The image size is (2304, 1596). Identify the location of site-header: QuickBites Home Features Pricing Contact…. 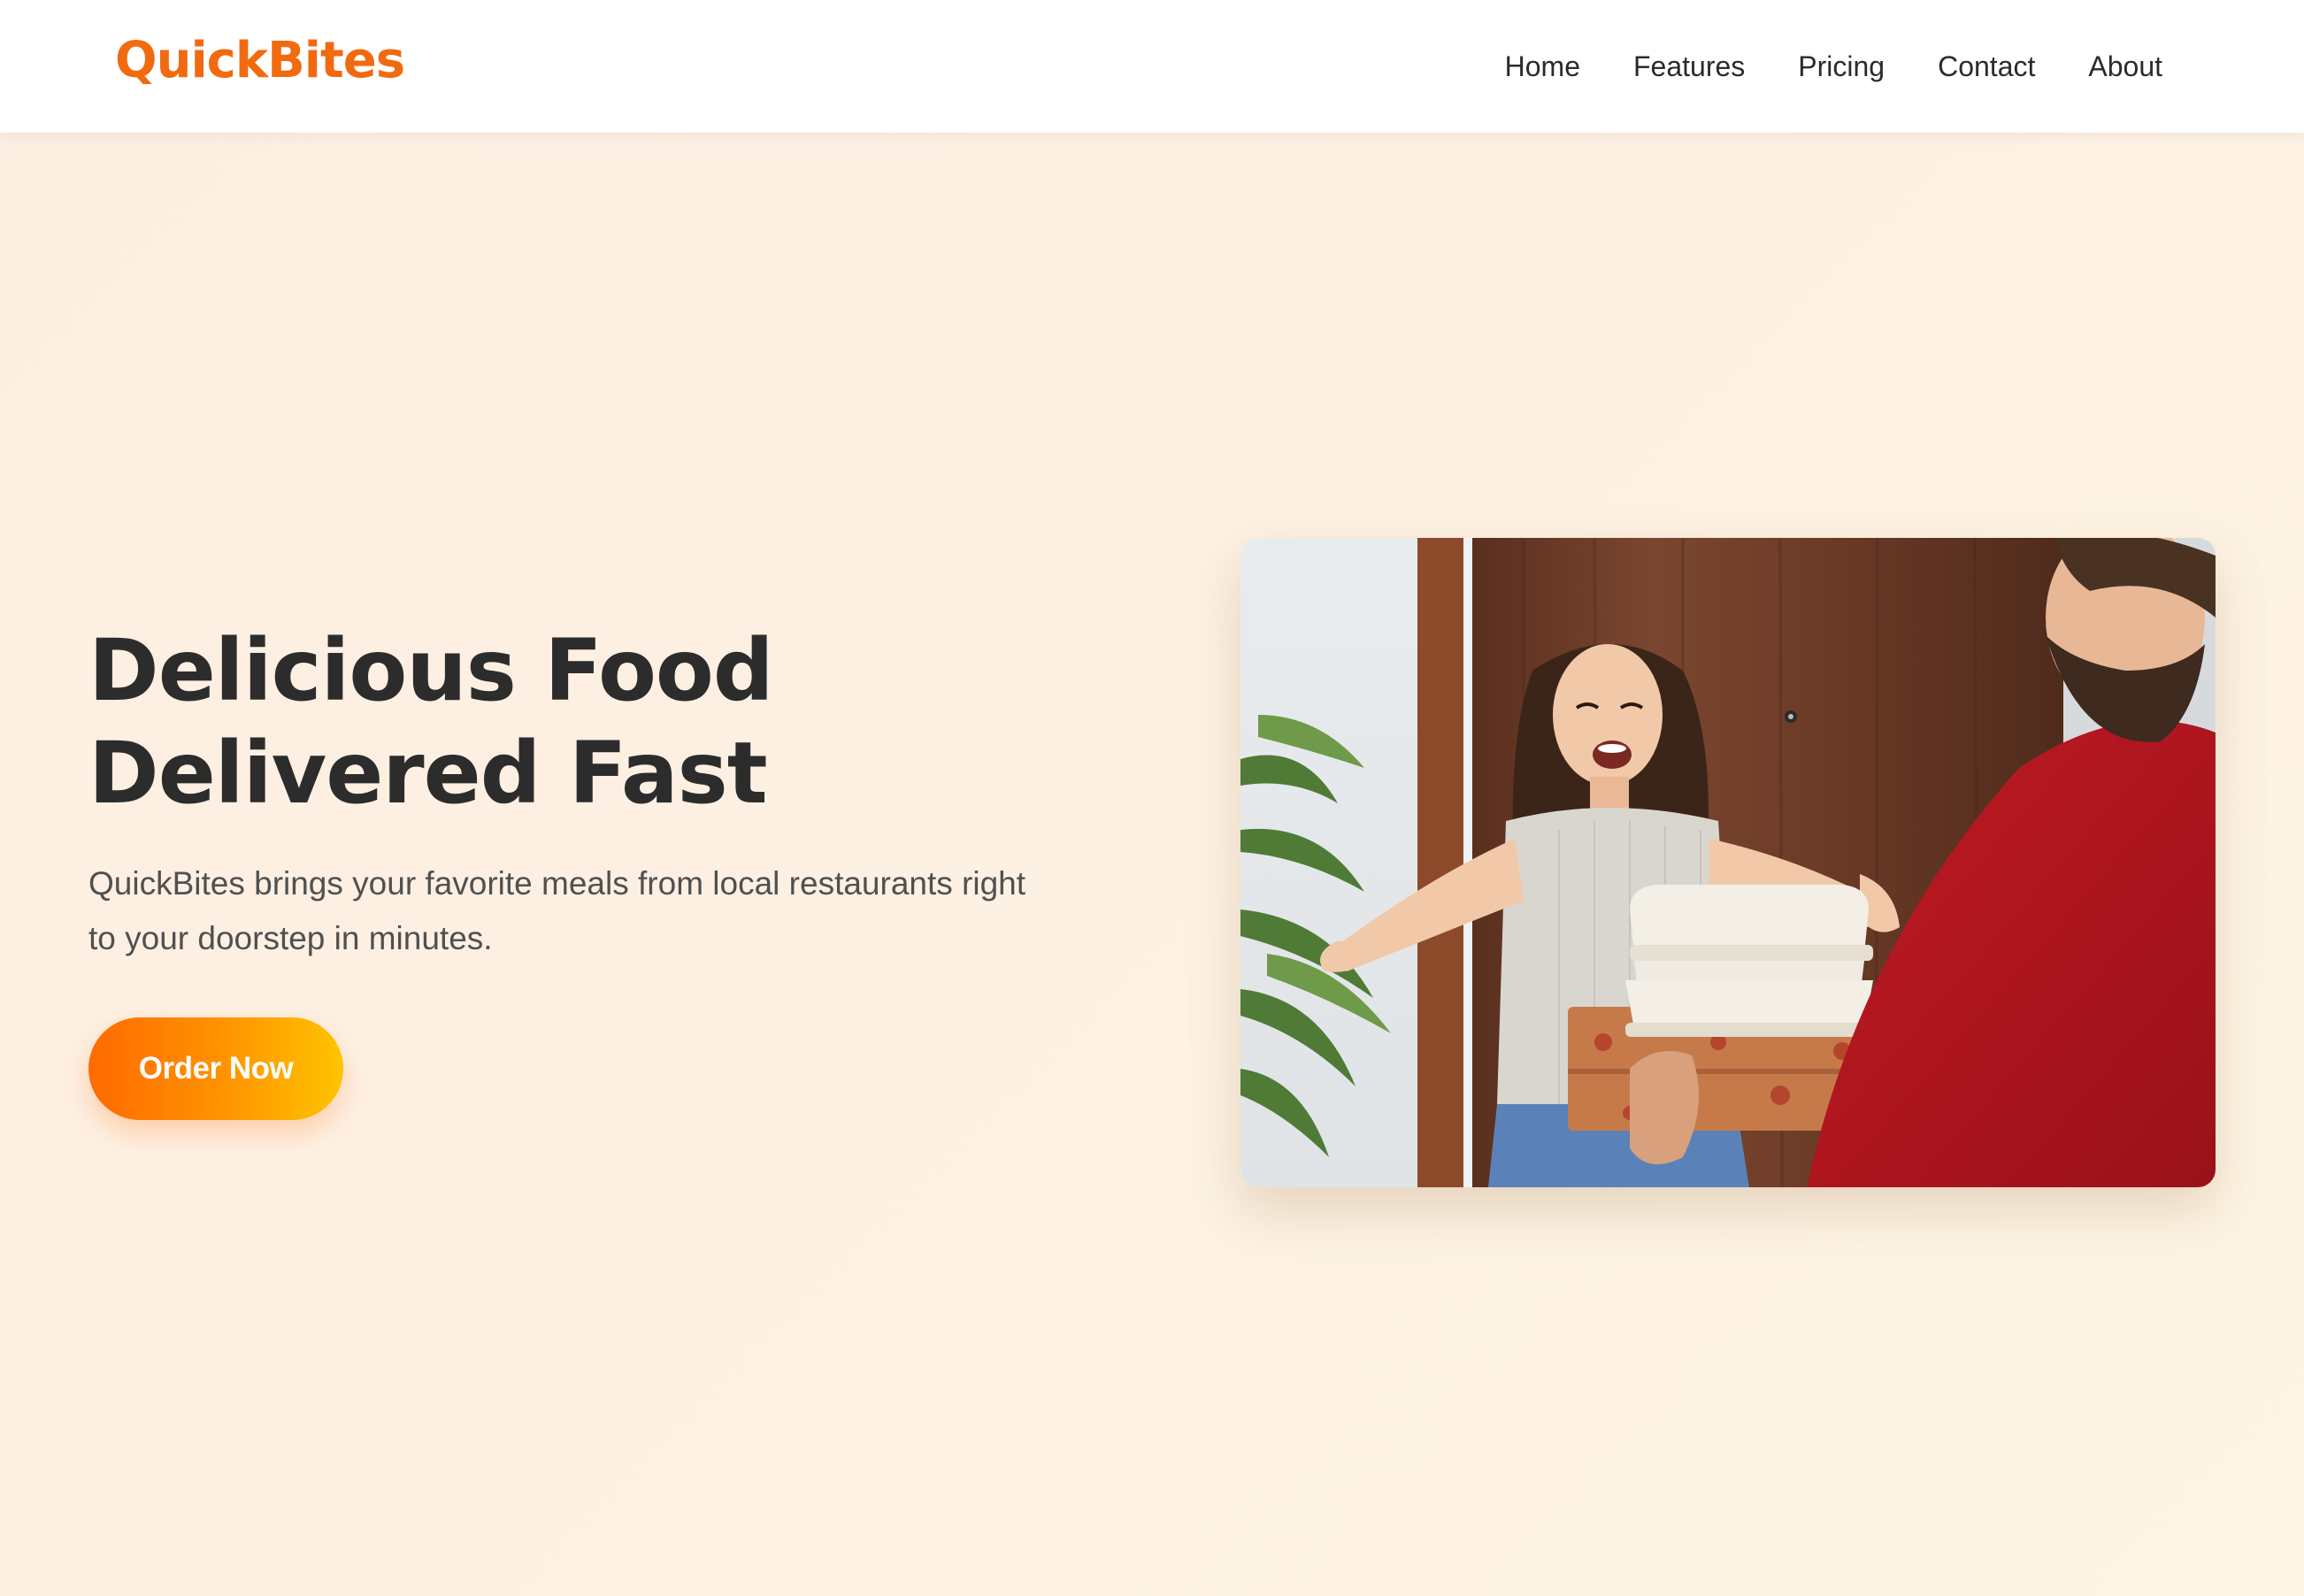
(1152, 66).